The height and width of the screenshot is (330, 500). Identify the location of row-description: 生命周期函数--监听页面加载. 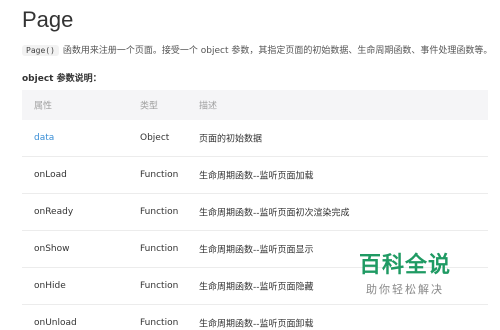
(256, 176).